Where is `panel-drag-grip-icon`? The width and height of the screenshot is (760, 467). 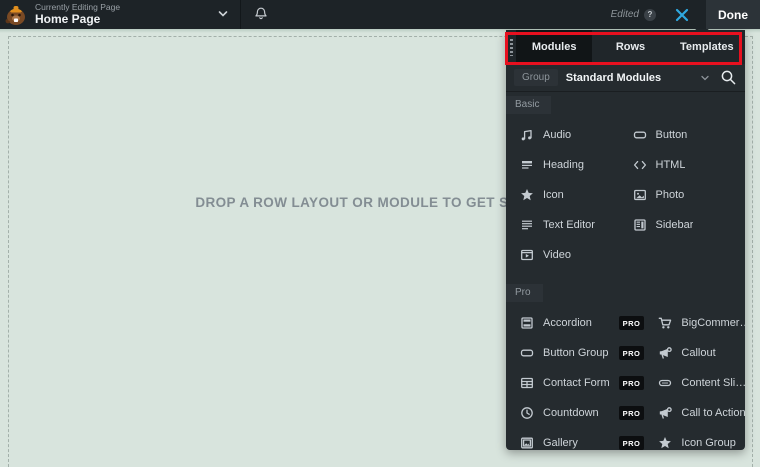
panel-drag-grip-icon is located at coordinates (511, 47).